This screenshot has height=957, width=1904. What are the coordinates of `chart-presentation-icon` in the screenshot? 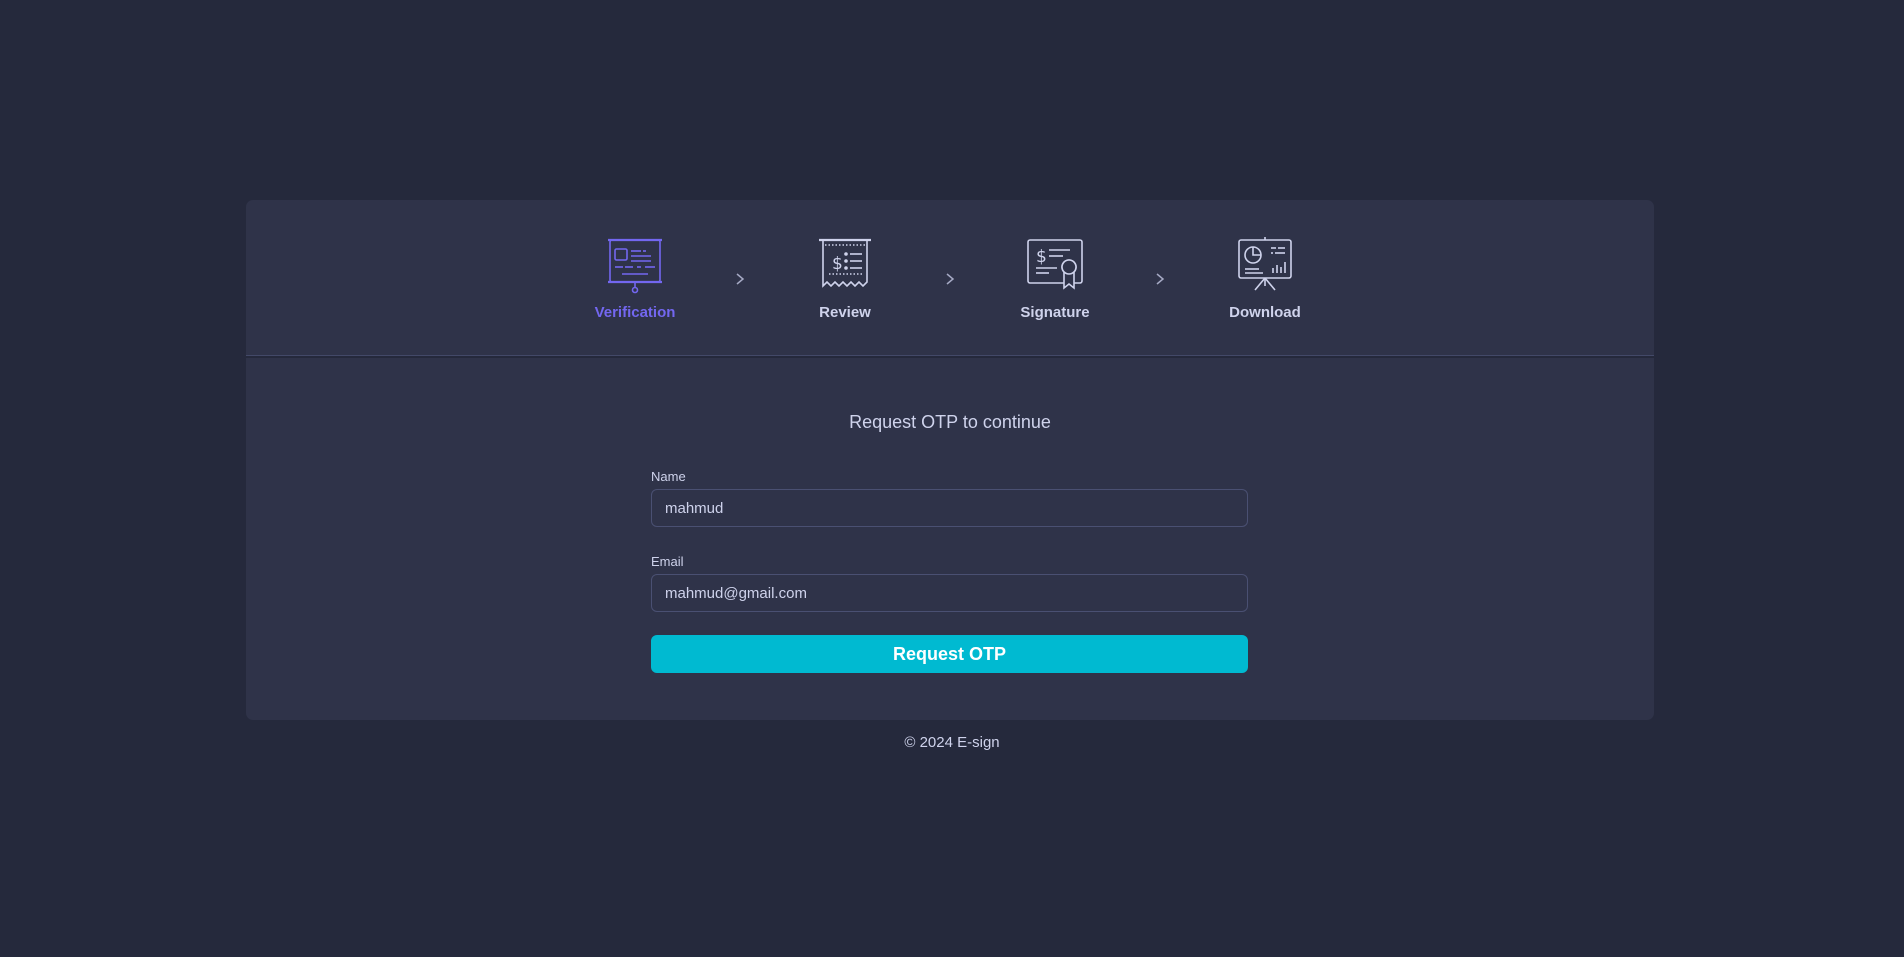 It's located at (1265, 264).